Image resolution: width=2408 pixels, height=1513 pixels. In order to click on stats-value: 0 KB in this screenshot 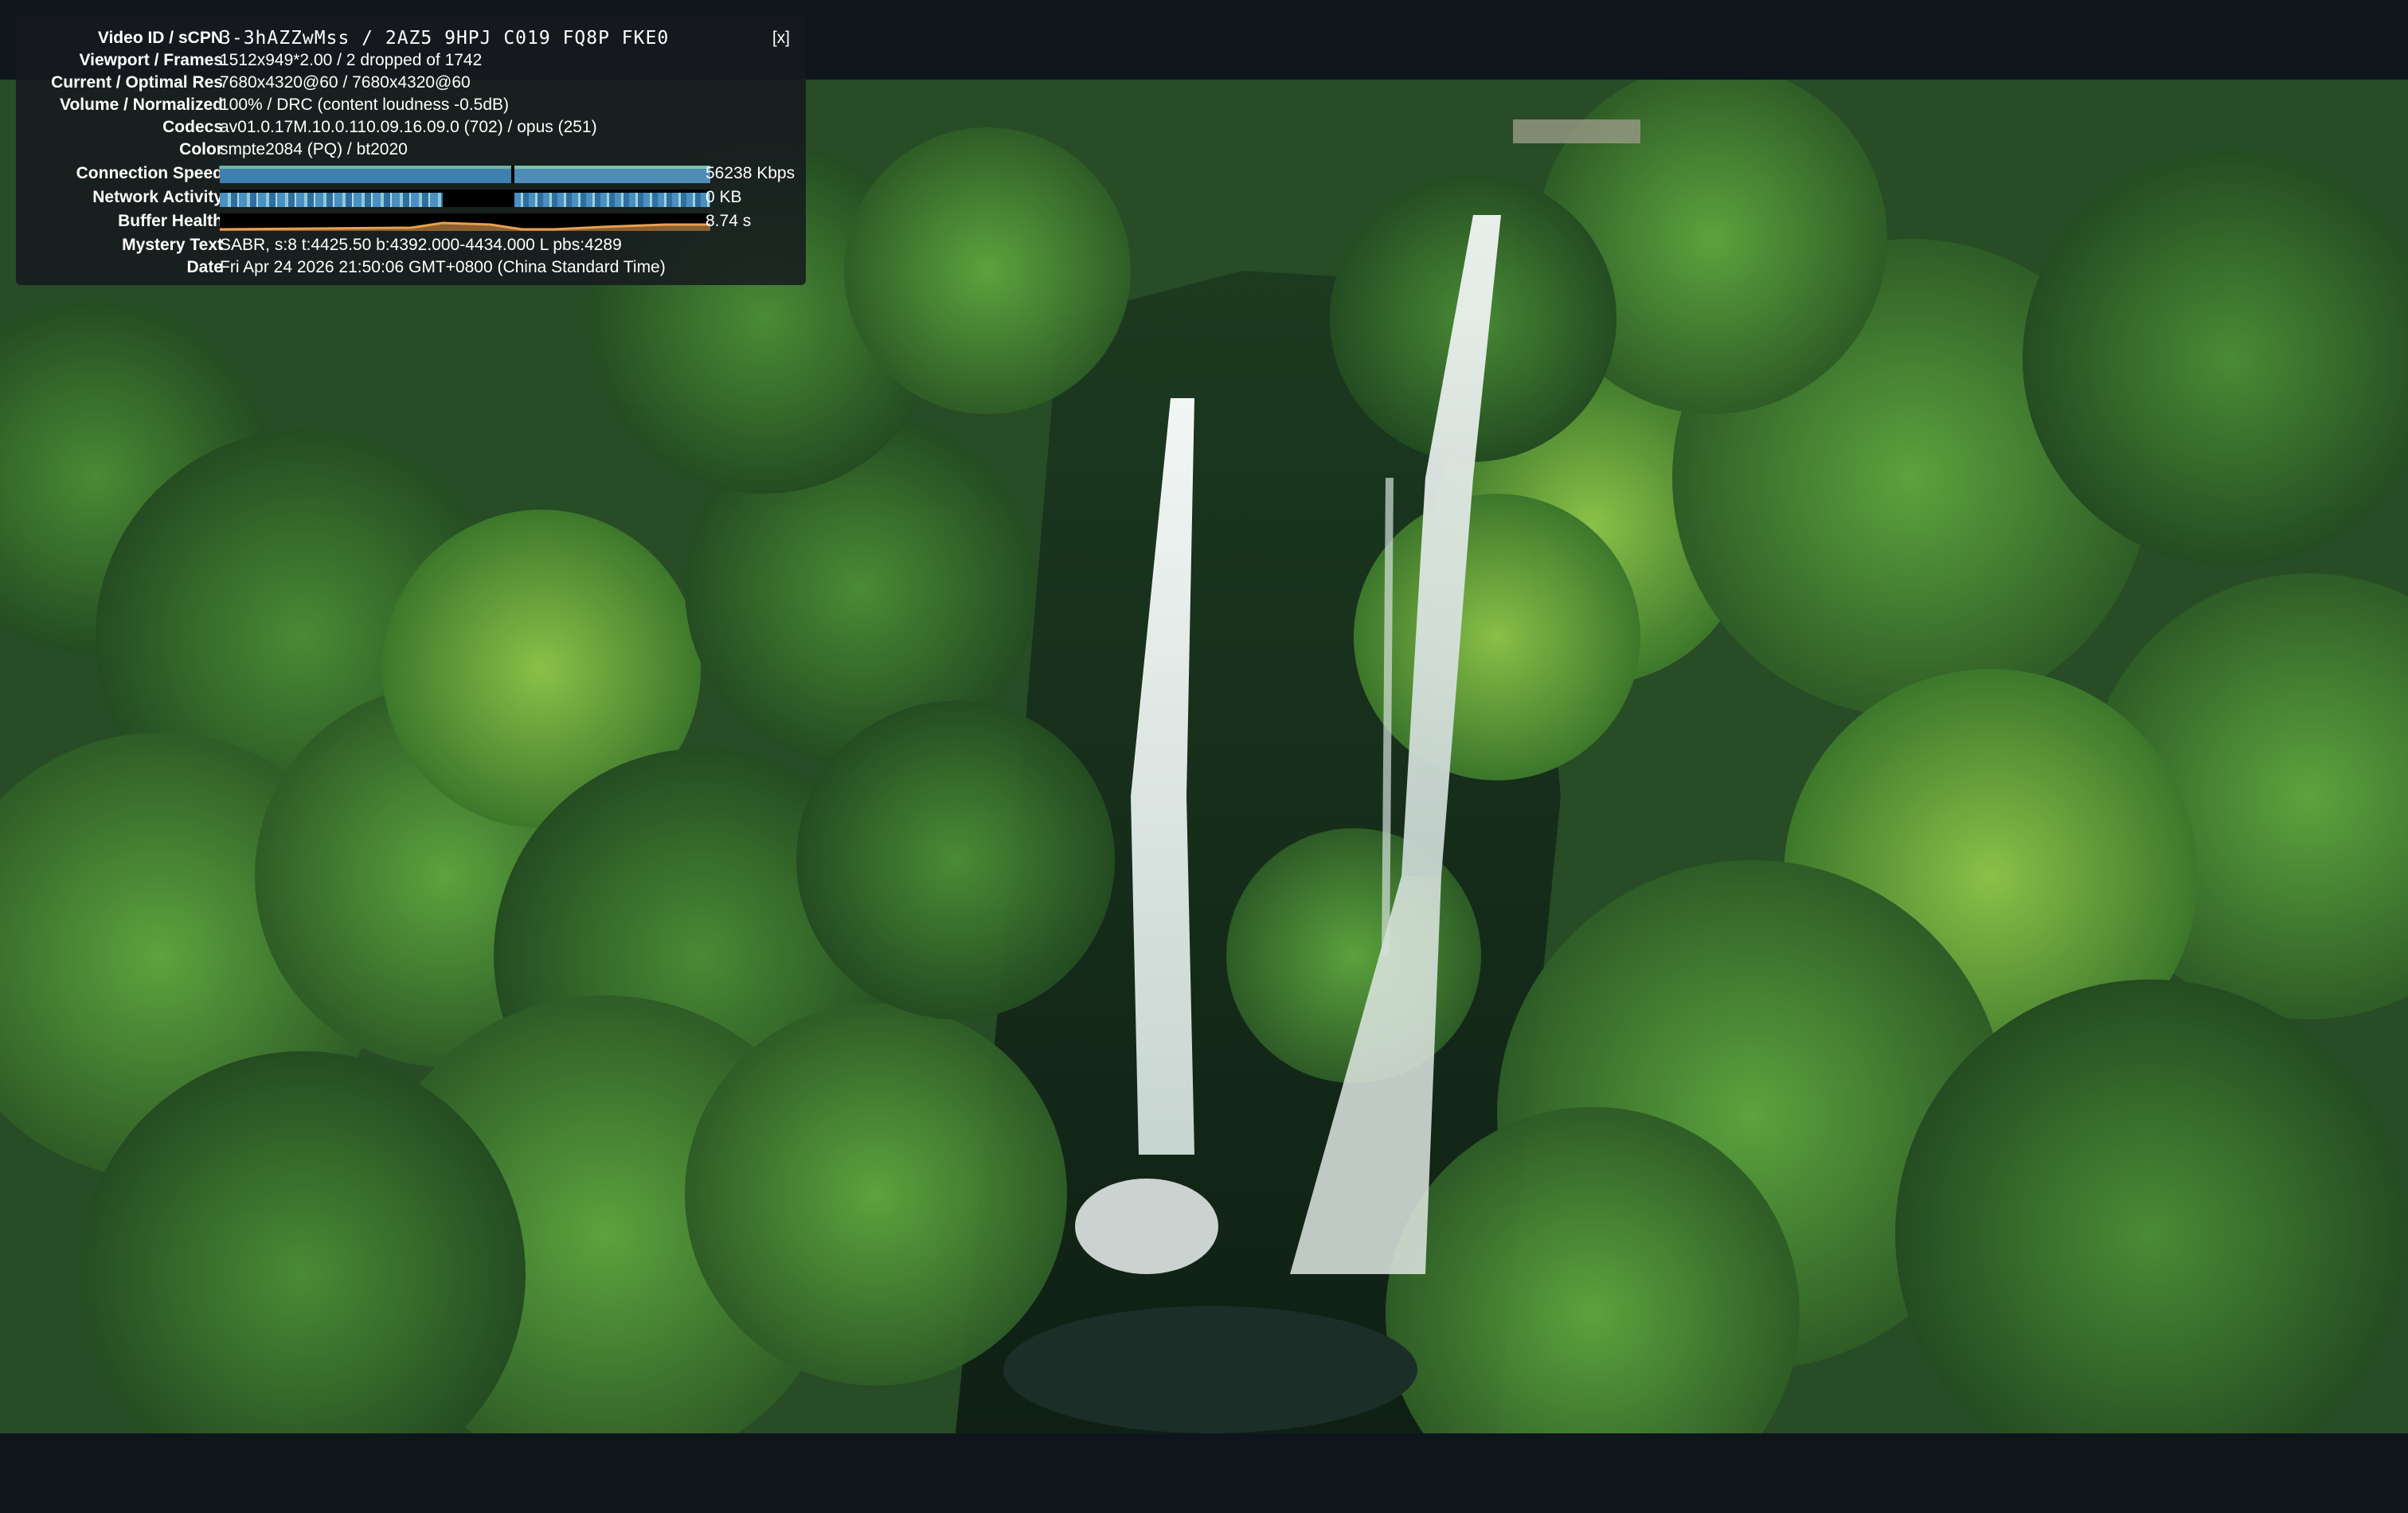, I will do `click(724, 197)`.